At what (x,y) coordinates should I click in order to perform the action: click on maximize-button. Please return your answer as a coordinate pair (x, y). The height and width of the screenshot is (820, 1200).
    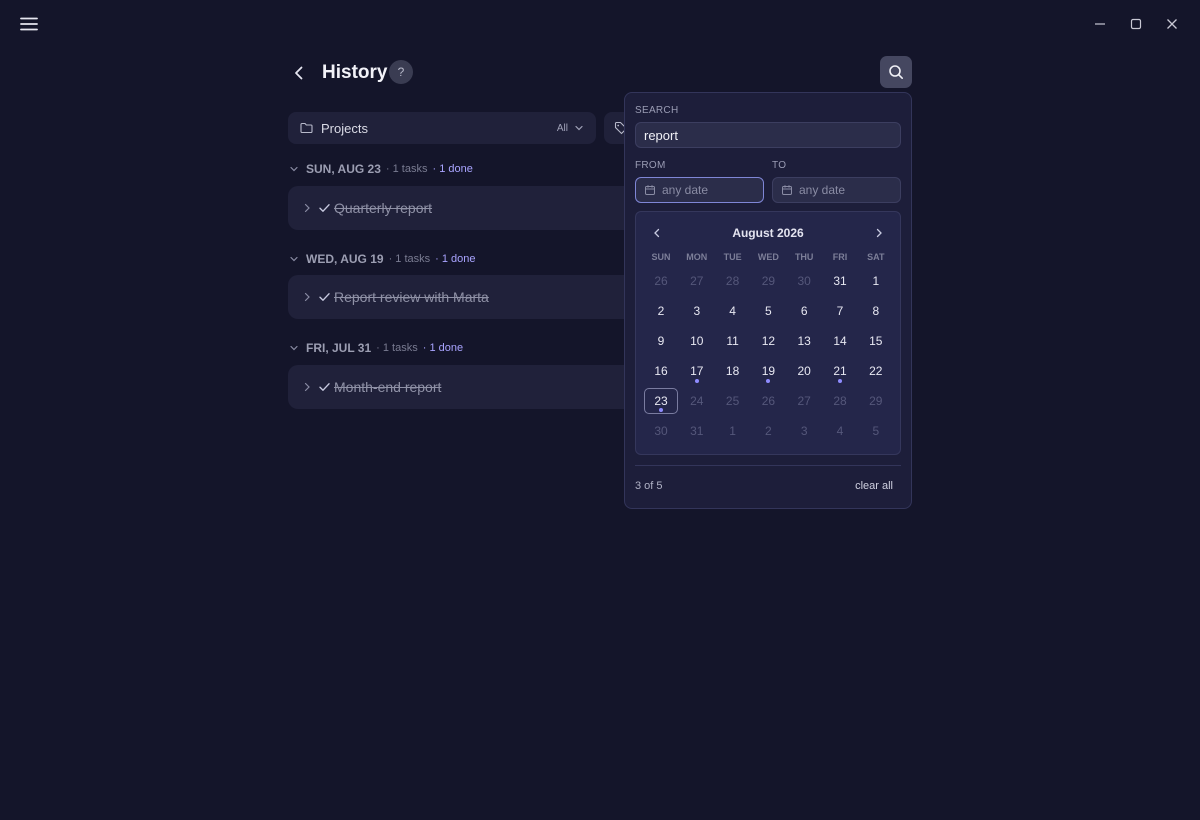
    Looking at the image, I should click on (1136, 24).